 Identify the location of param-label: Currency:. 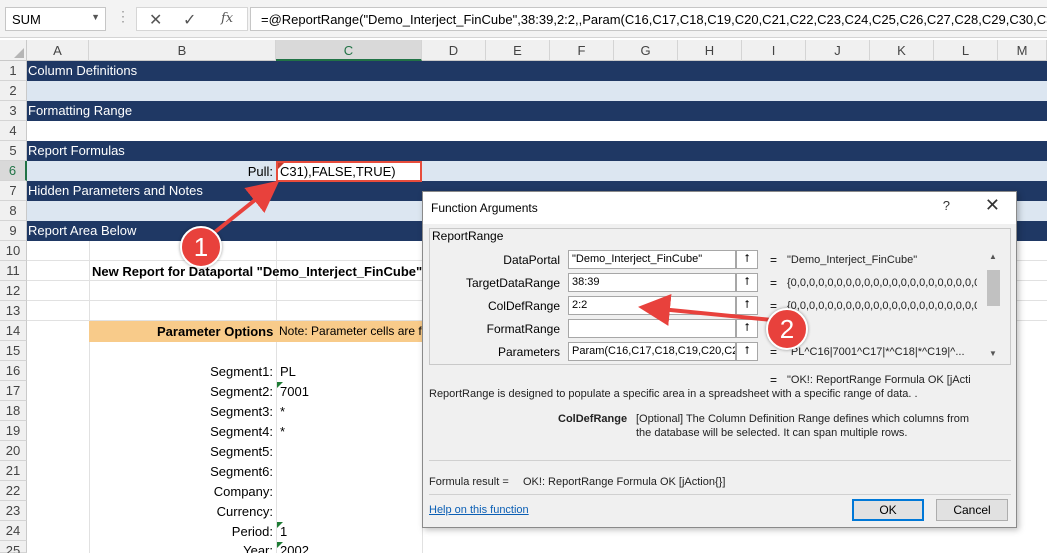
(244, 511).